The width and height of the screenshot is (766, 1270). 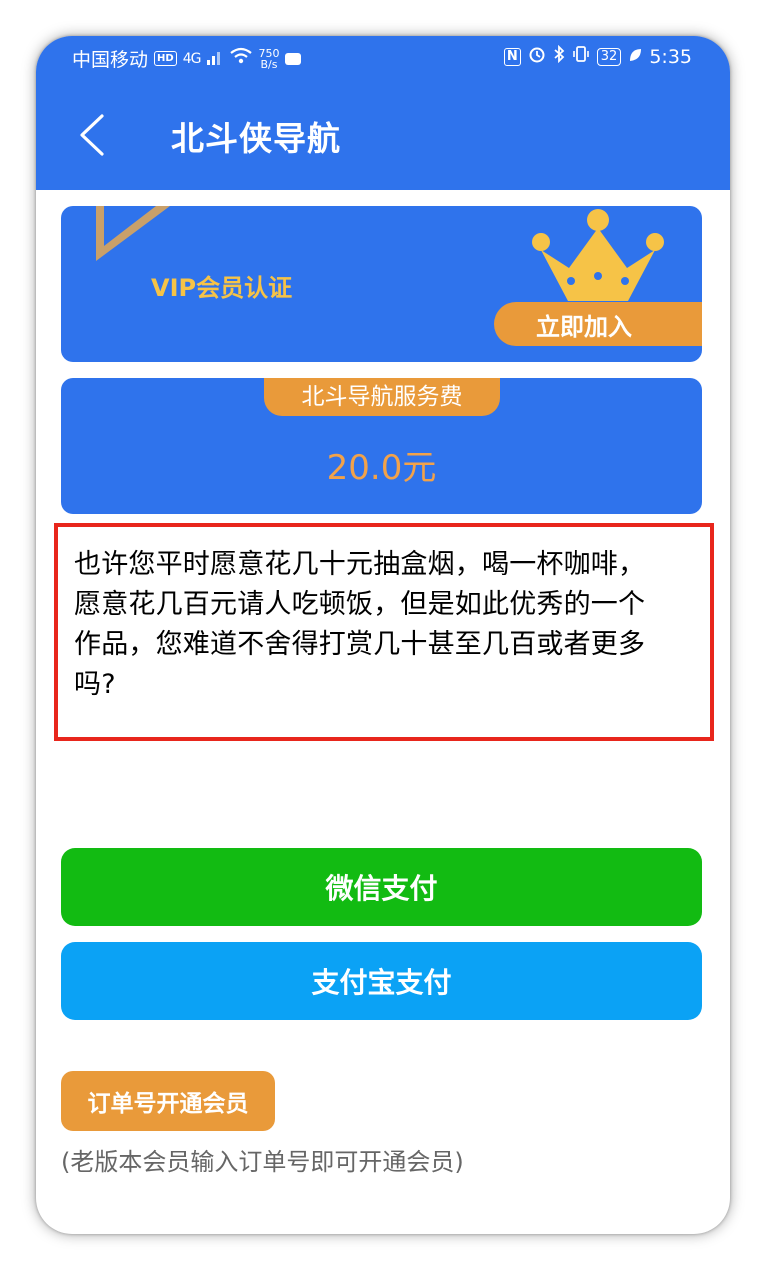 What do you see at coordinates (383, 135) in the screenshot?
I see `app-bar: 北斗侠导航` at bounding box center [383, 135].